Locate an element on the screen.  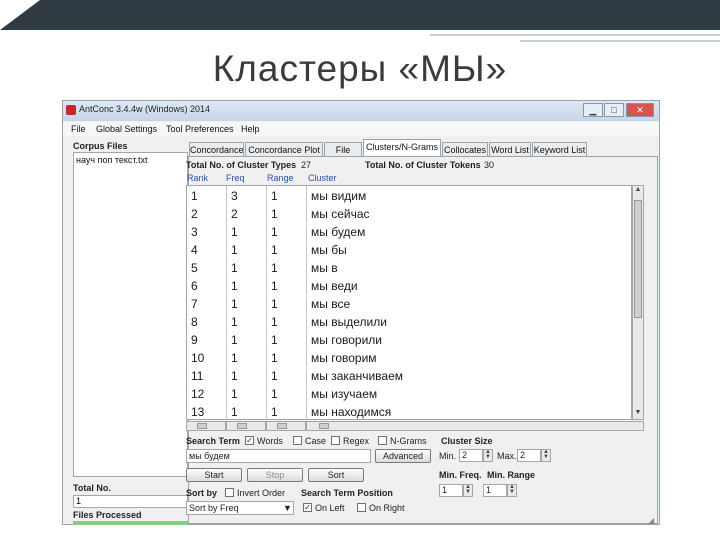
regex-checkbox is located at coordinates (335, 440).